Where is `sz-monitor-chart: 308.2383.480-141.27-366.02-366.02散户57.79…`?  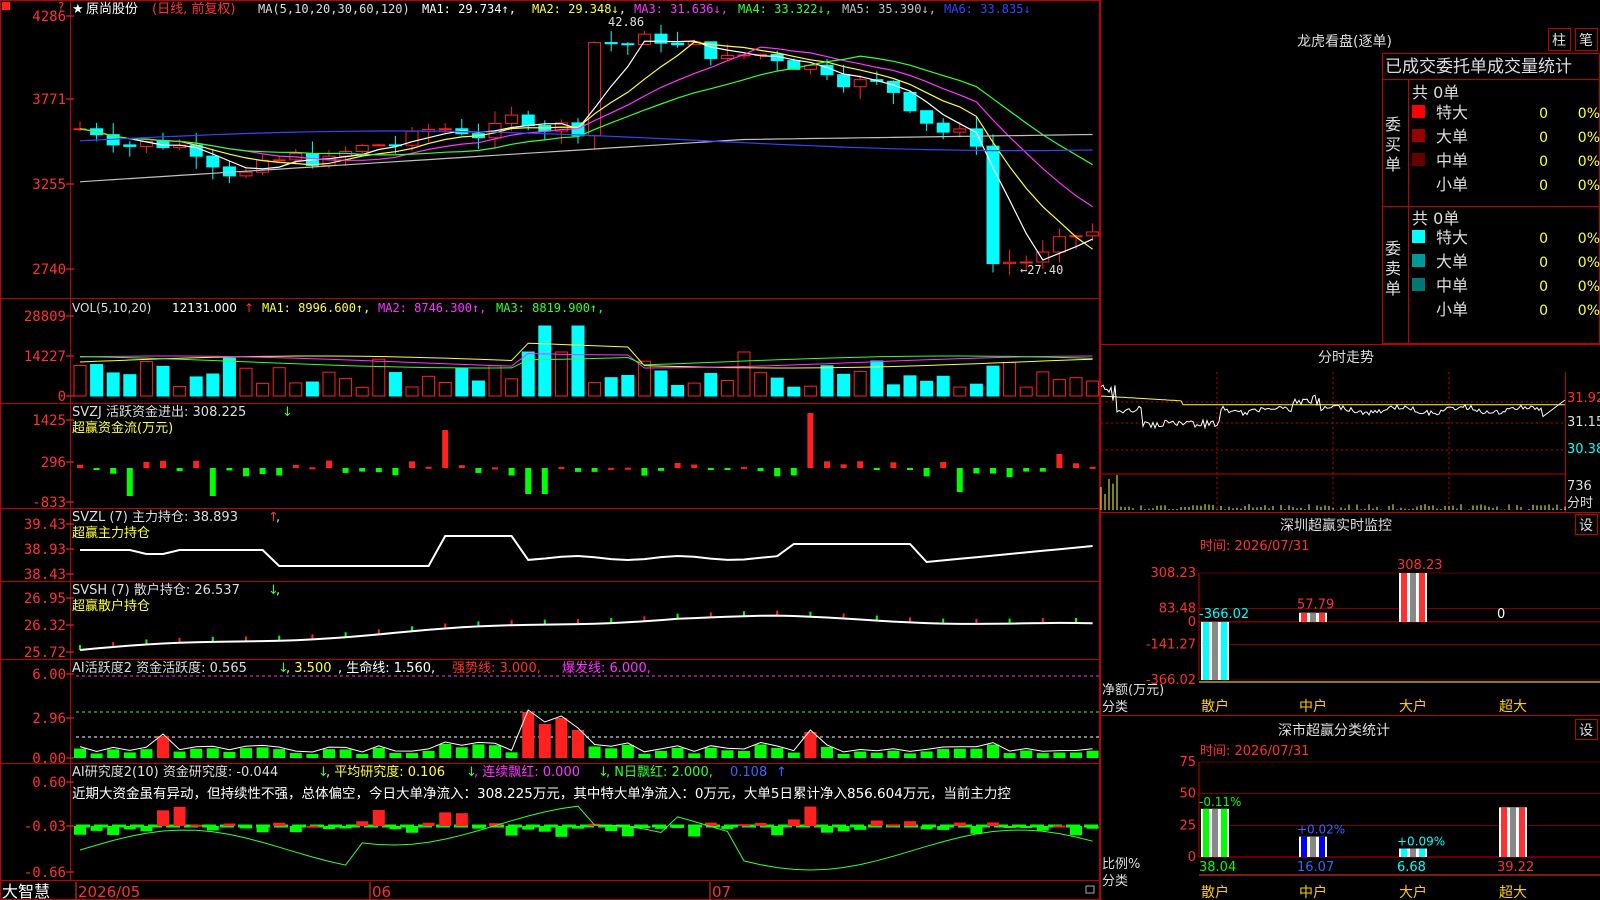
sz-monitor-chart: 308.2383.480-141.27-366.02-366.02散户57.79… is located at coordinates (1373, 636).